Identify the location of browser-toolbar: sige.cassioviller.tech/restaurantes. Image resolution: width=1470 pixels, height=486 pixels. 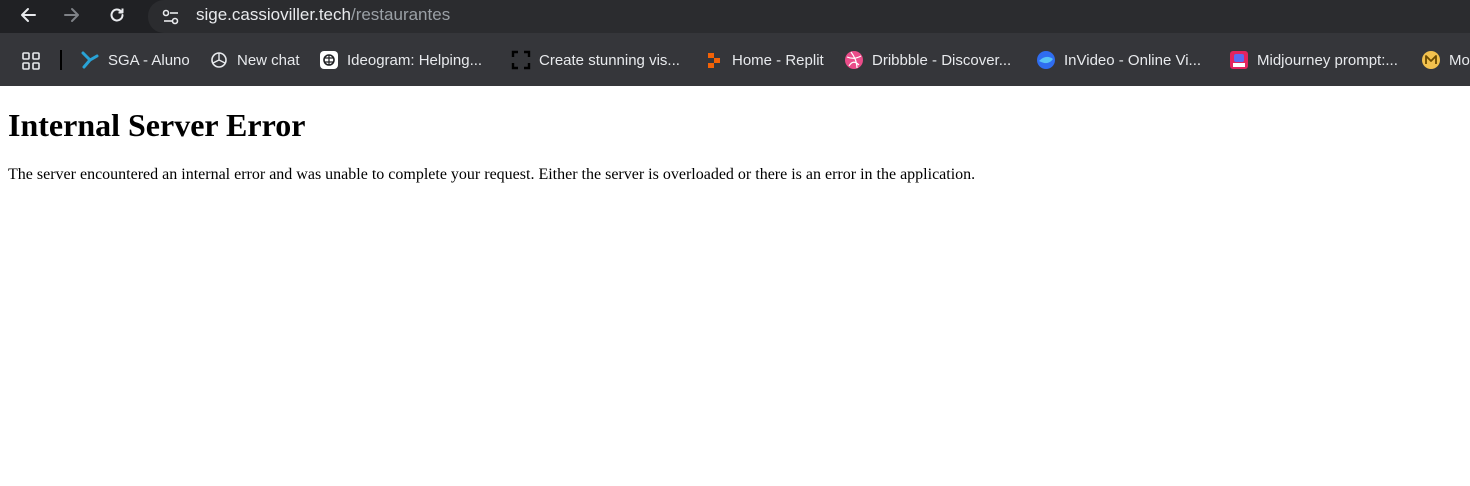
(735, 16).